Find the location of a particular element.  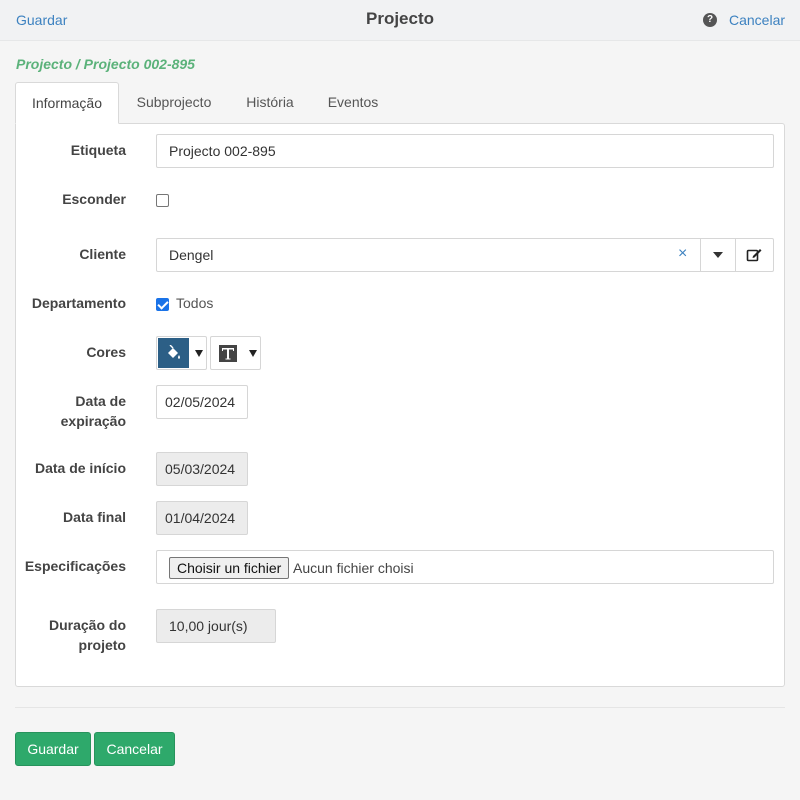

departamento-label: Departamento is located at coordinates (78, 303).